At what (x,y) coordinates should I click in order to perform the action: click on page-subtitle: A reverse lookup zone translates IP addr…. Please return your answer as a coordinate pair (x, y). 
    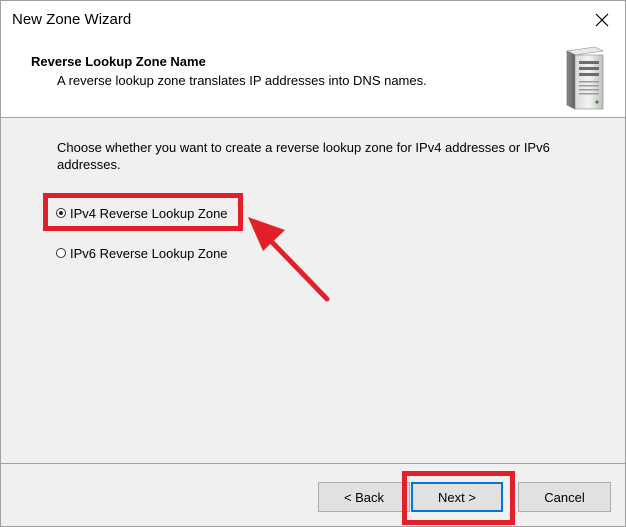
    Looking at the image, I should click on (242, 80).